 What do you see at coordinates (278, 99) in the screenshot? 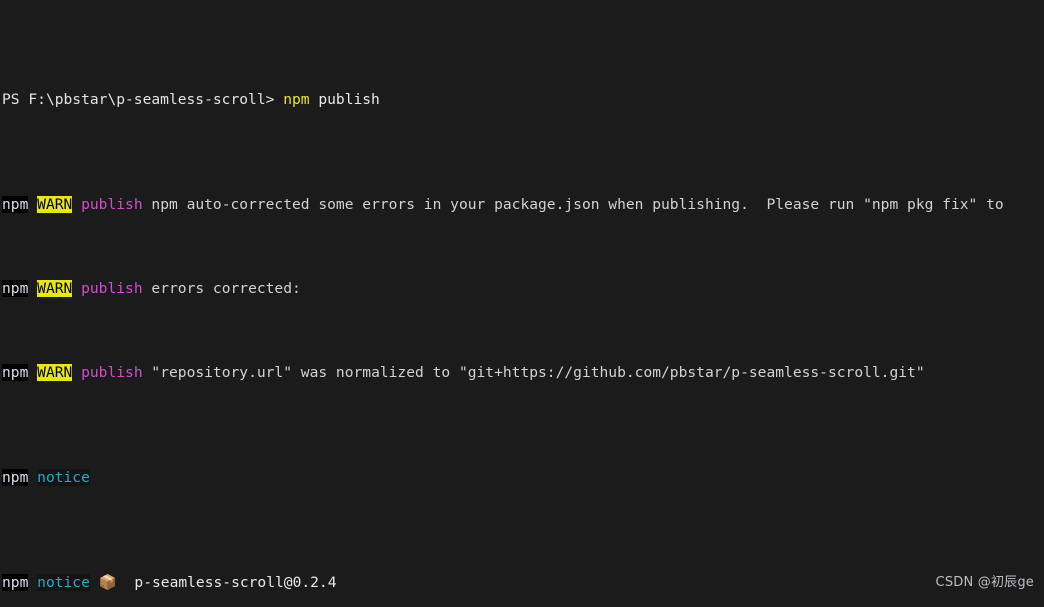
I see `prompt-gap` at bounding box center [278, 99].